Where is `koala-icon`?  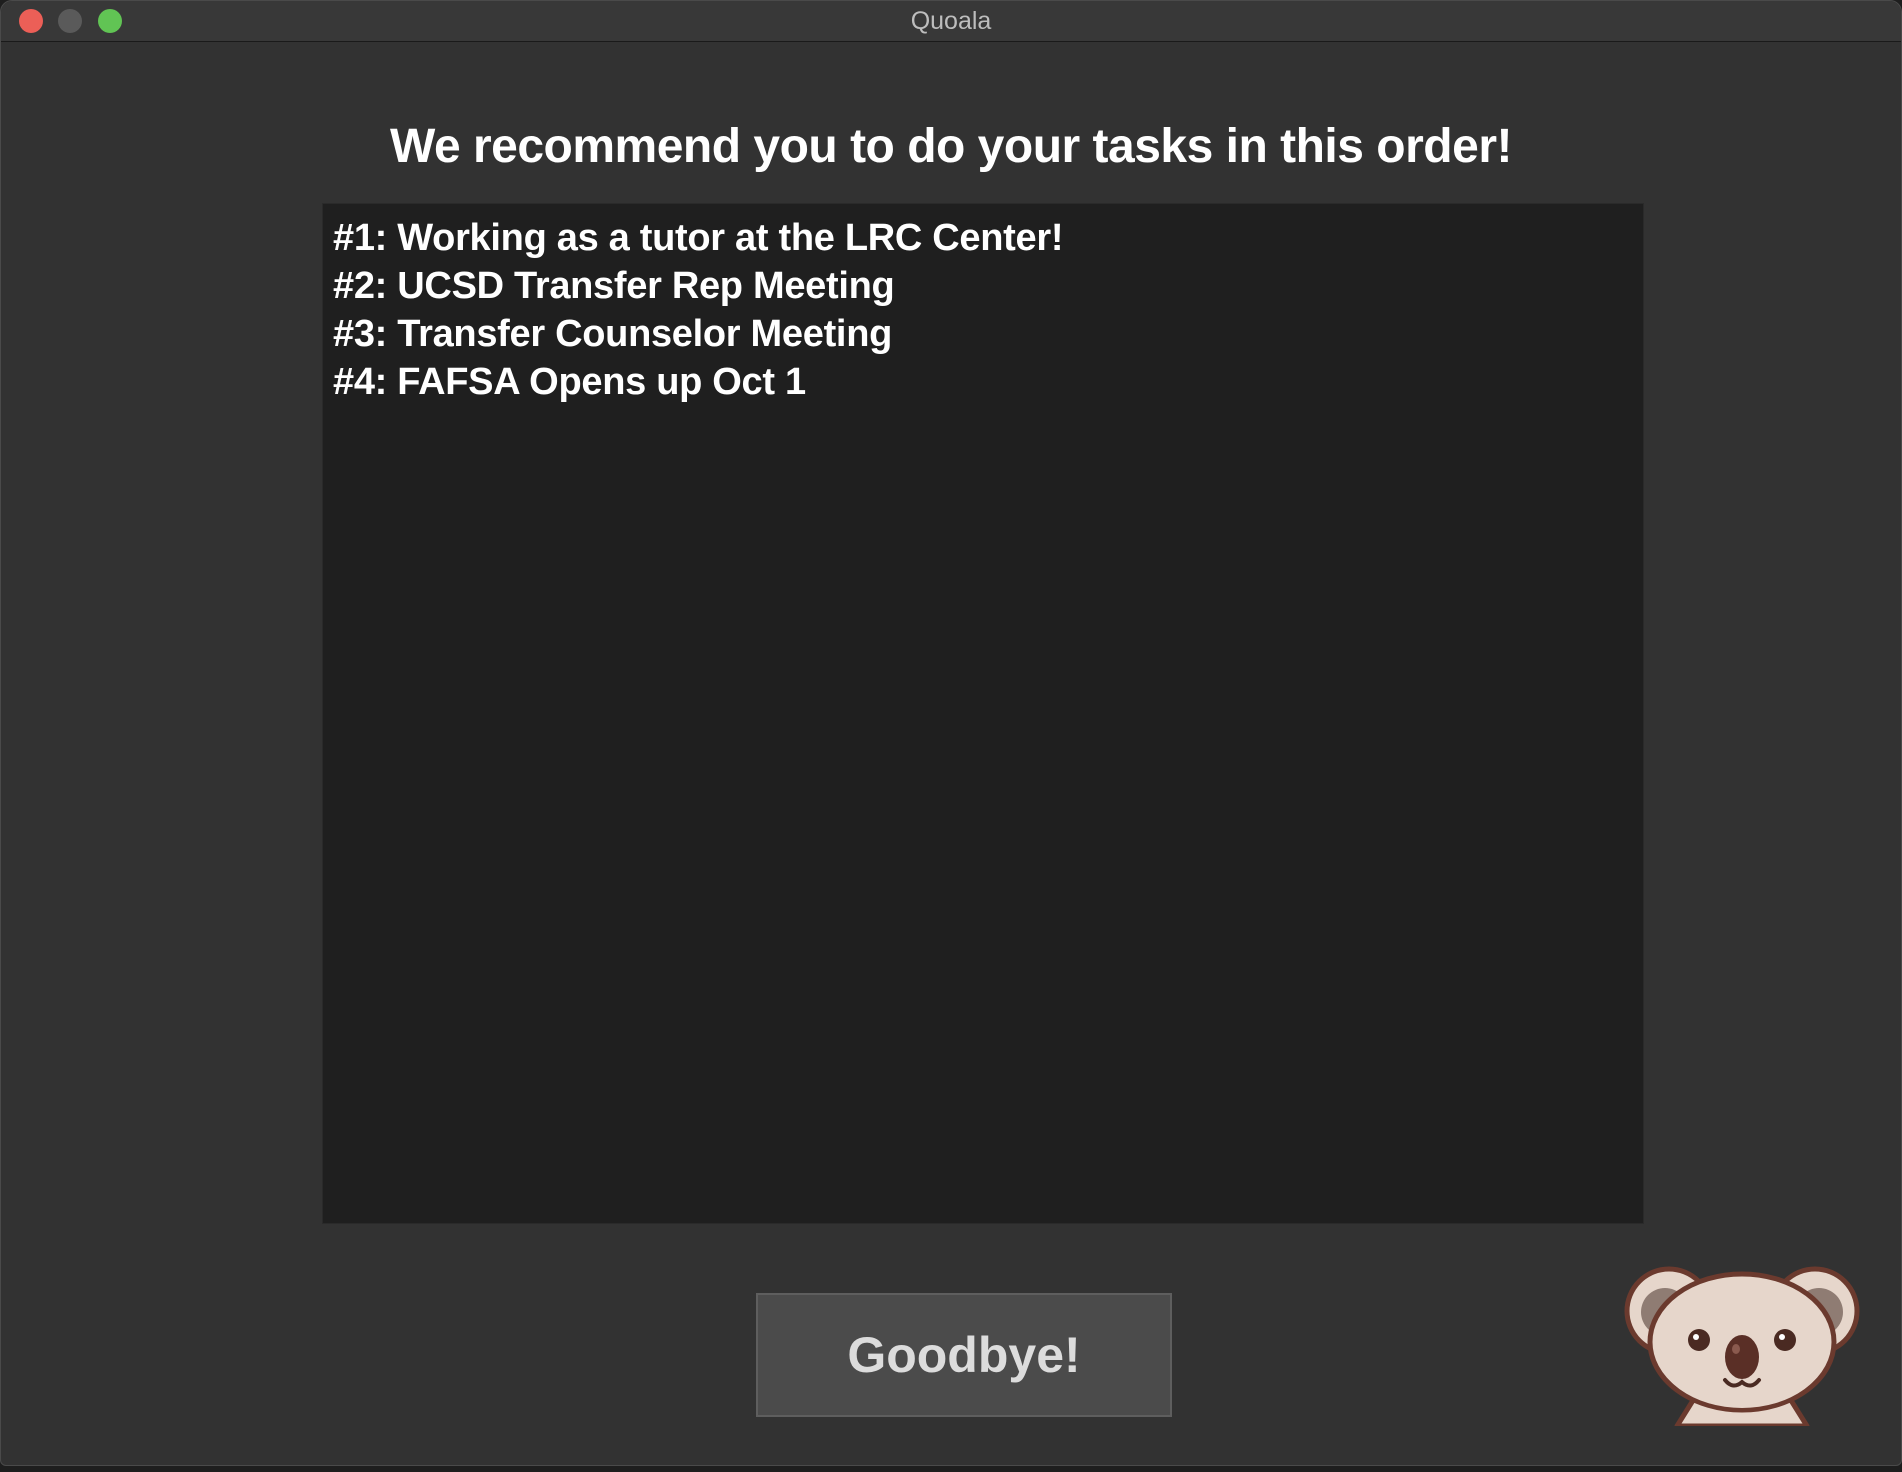
koala-icon is located at coordinates (1742, 1346).